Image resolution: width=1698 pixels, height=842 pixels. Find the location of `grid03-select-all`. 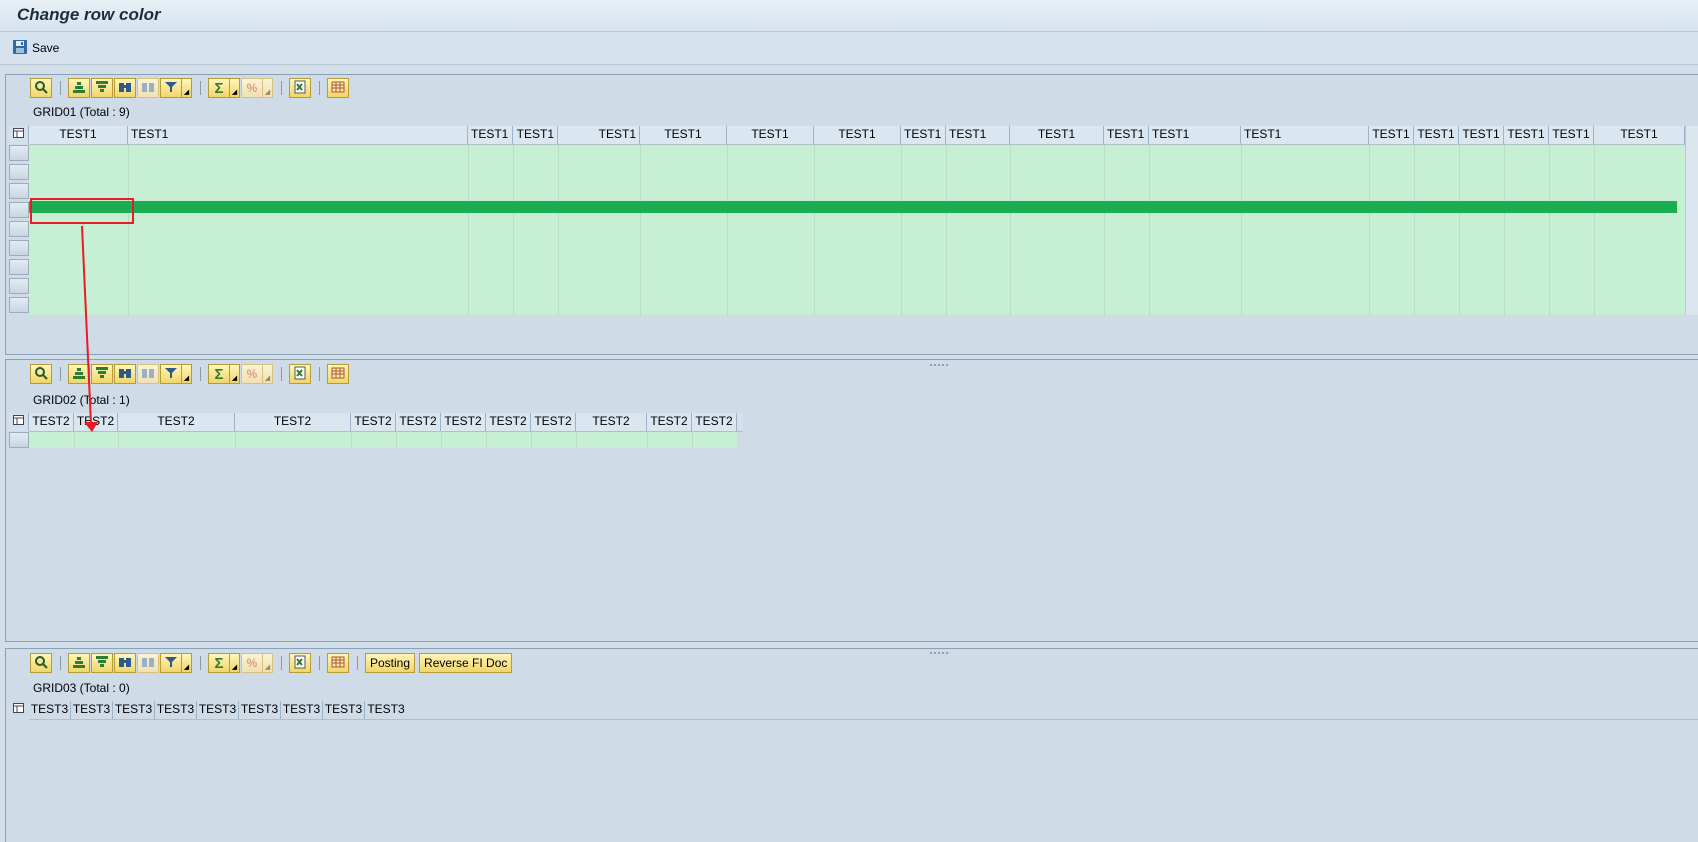

grid03-select-all is located at coordinates (19, 710).